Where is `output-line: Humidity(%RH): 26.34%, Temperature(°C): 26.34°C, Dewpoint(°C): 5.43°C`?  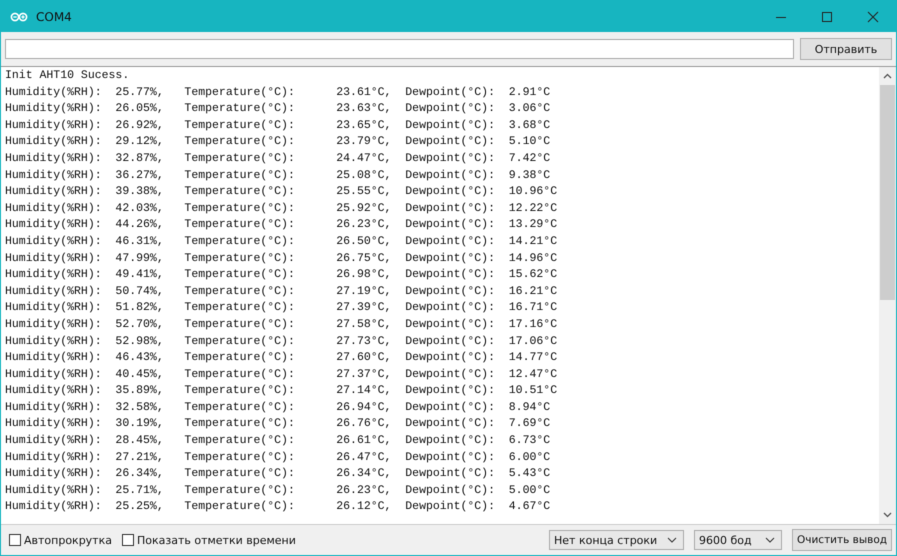
output-line: Humidity(%RH): 26.34%, Temperature(°C): 26.34°C, Dewpoint(°C): 5.43°C is located at coordinates (278, 474).